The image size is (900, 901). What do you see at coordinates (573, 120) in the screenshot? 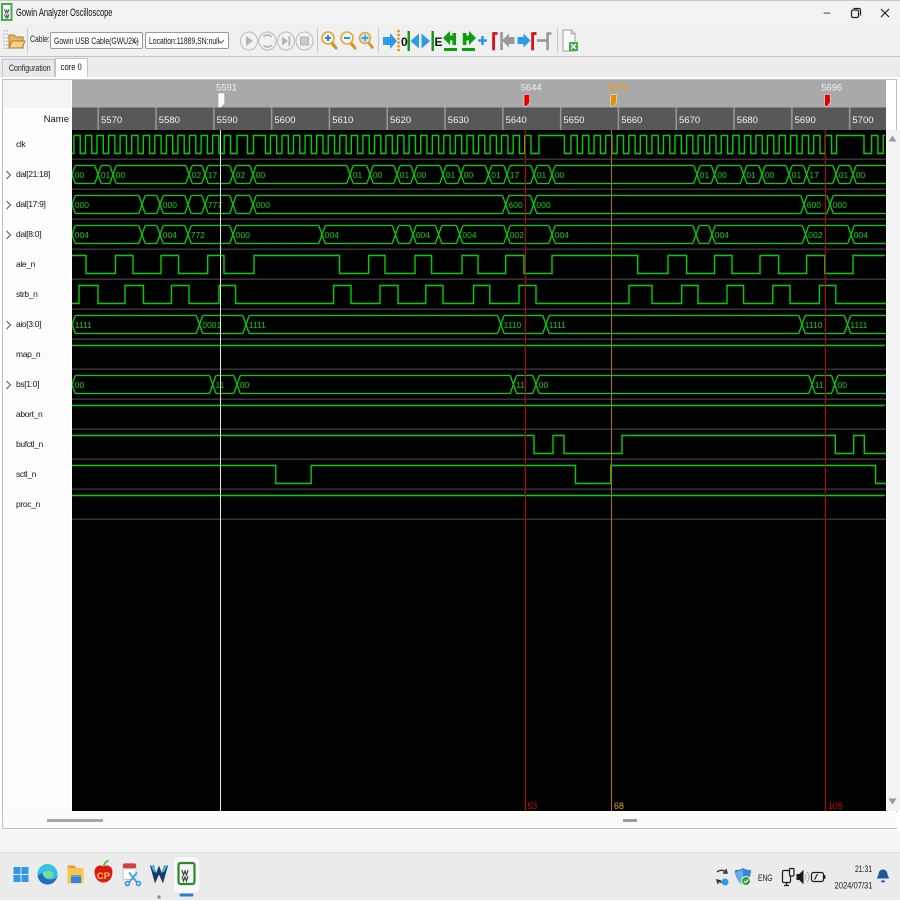
I see `svg-text: 5650` at bounding box center [573, 120].